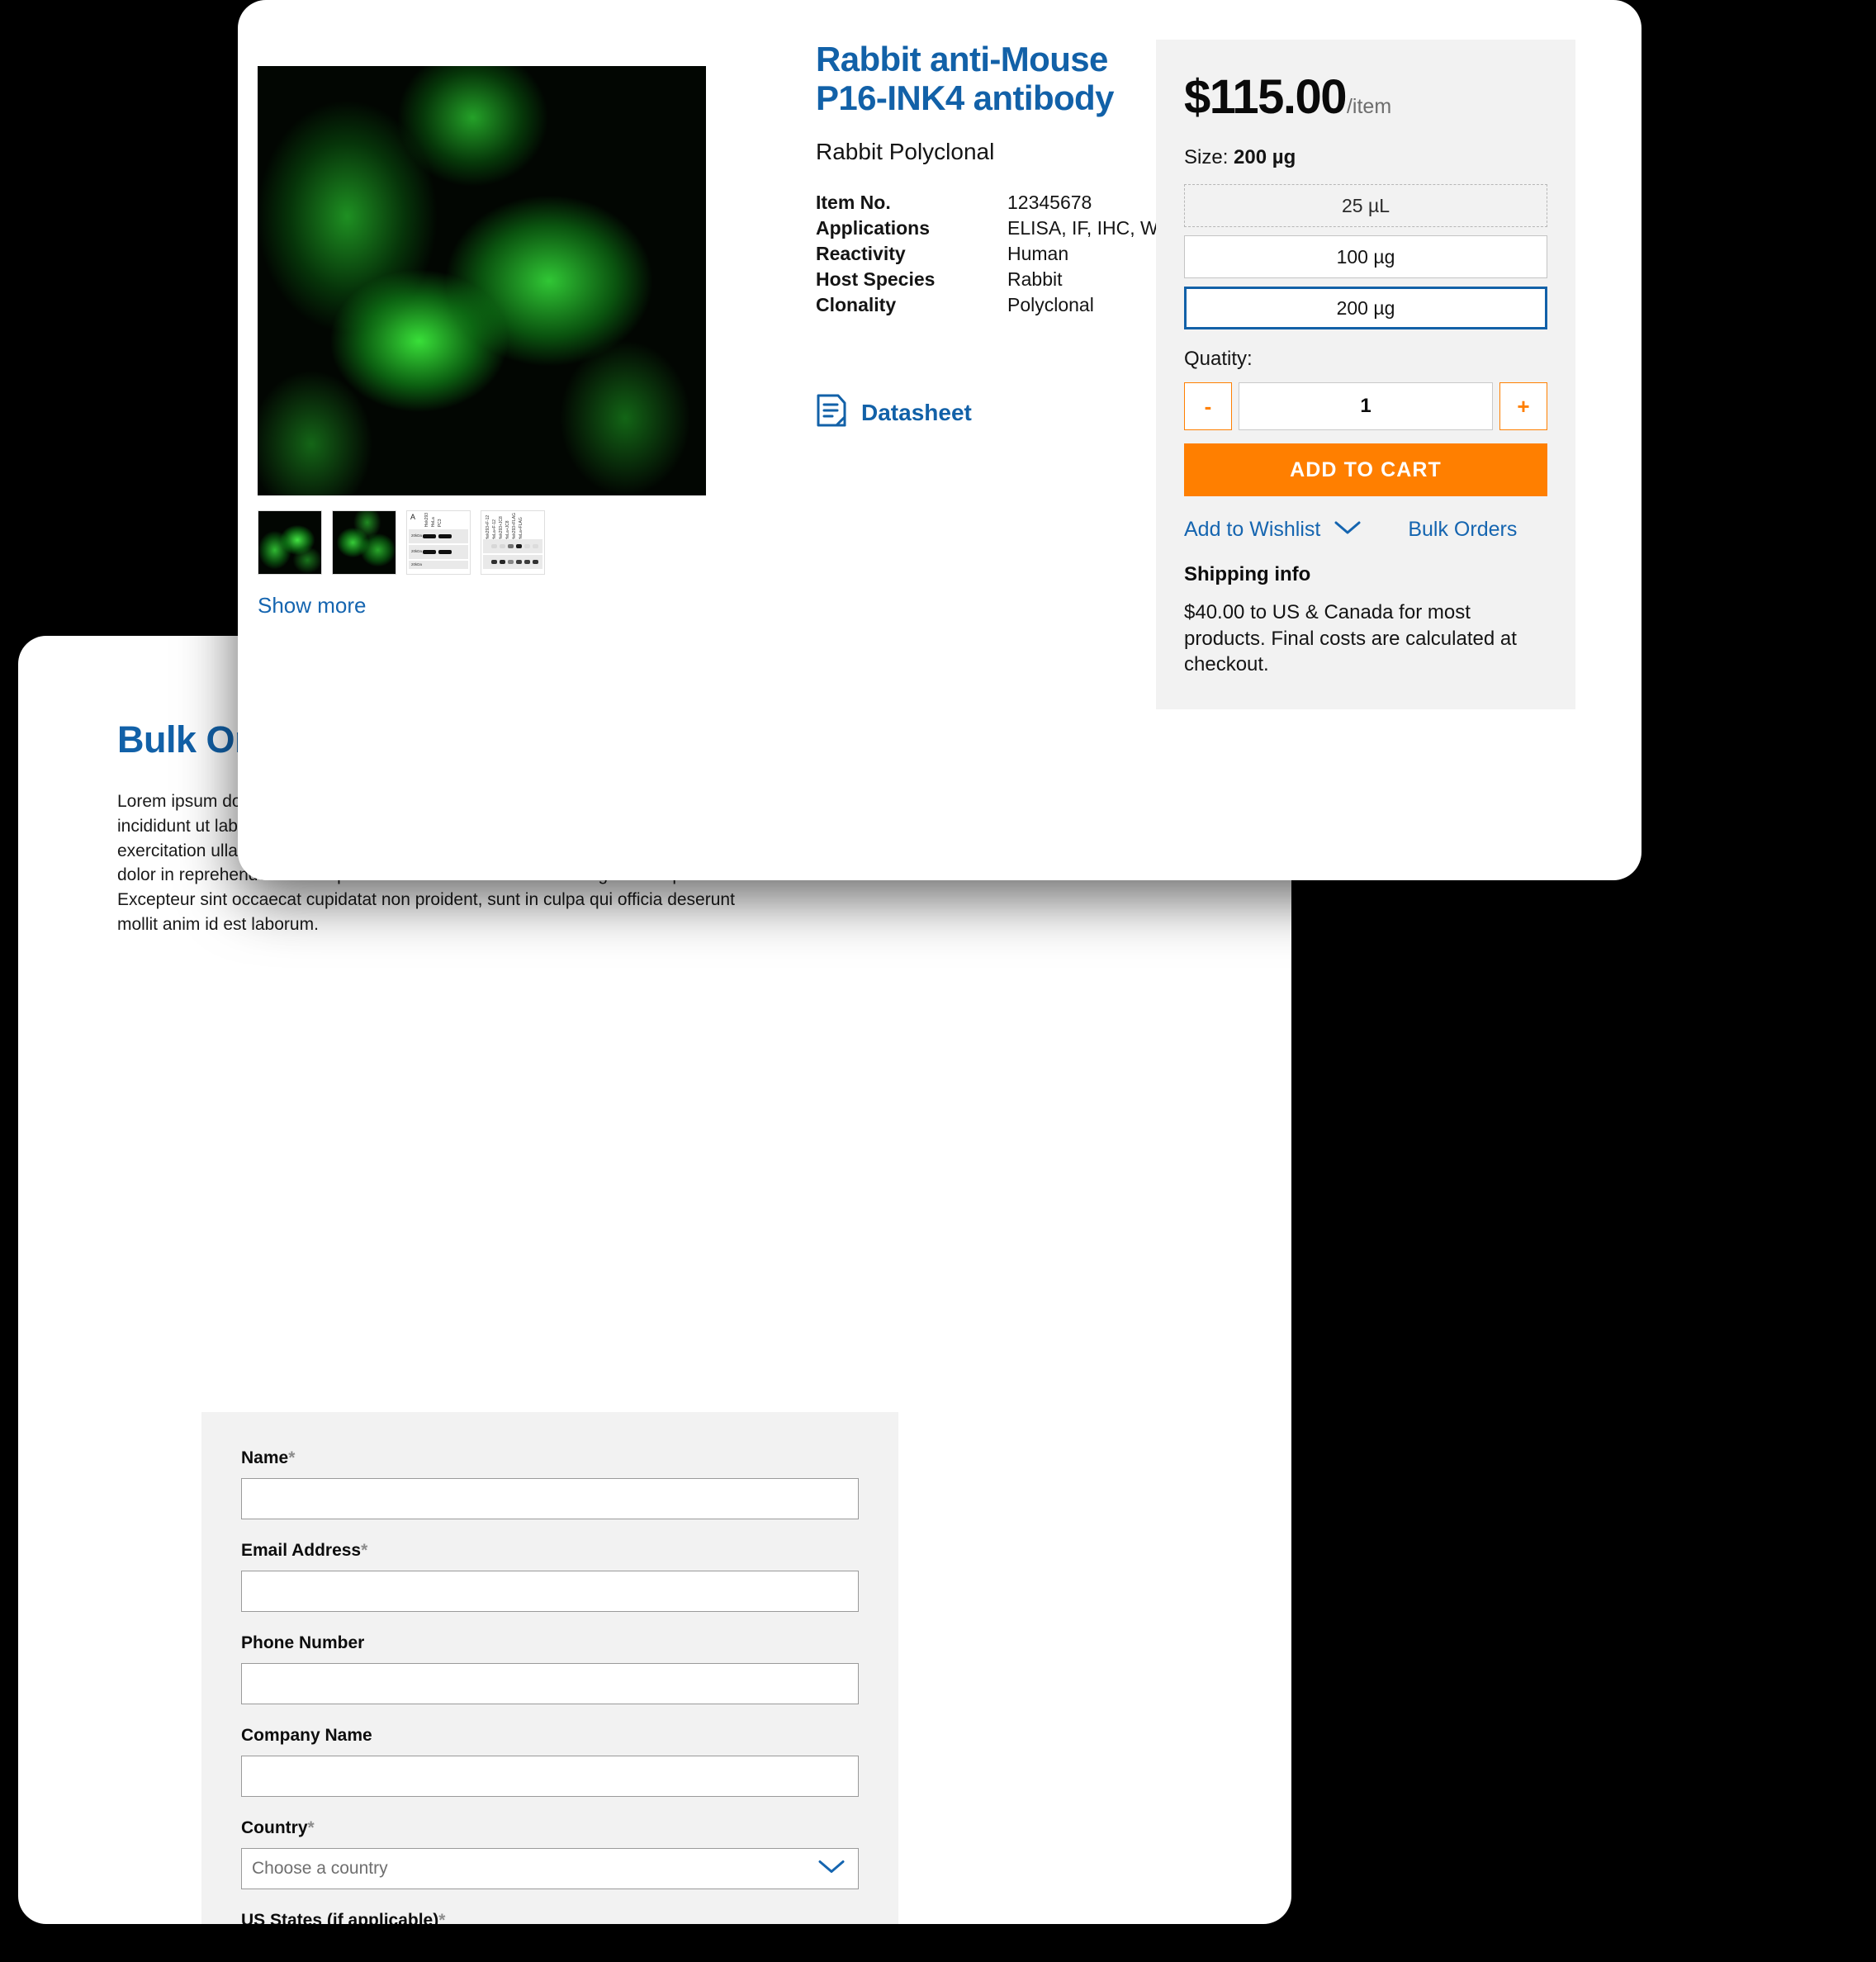 The width and height of the screenshot is (1876, 1962). Describe the element at coordinates (1365, 308) in the screenshot. I see `size-option-200ug: 200 µg` at that location.